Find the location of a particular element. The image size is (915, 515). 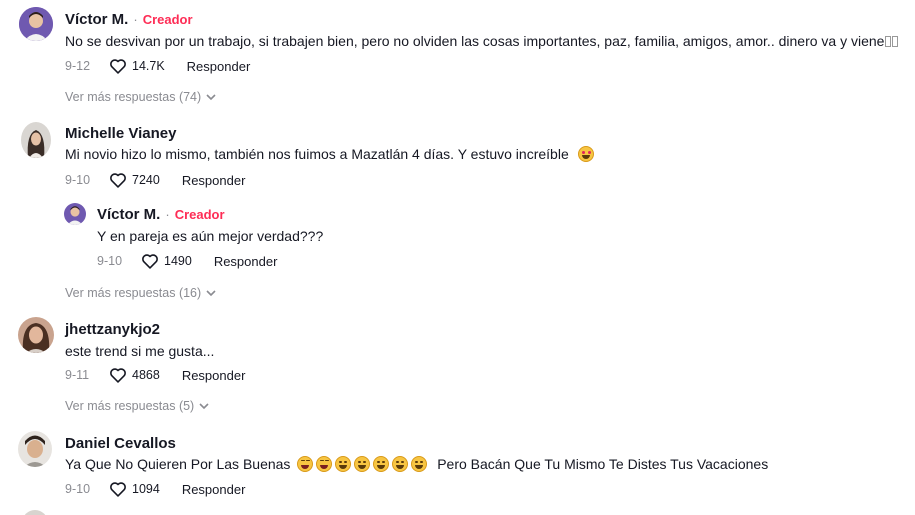

comment-header: Daniel Cevallos is located at coordinates (120, 443).